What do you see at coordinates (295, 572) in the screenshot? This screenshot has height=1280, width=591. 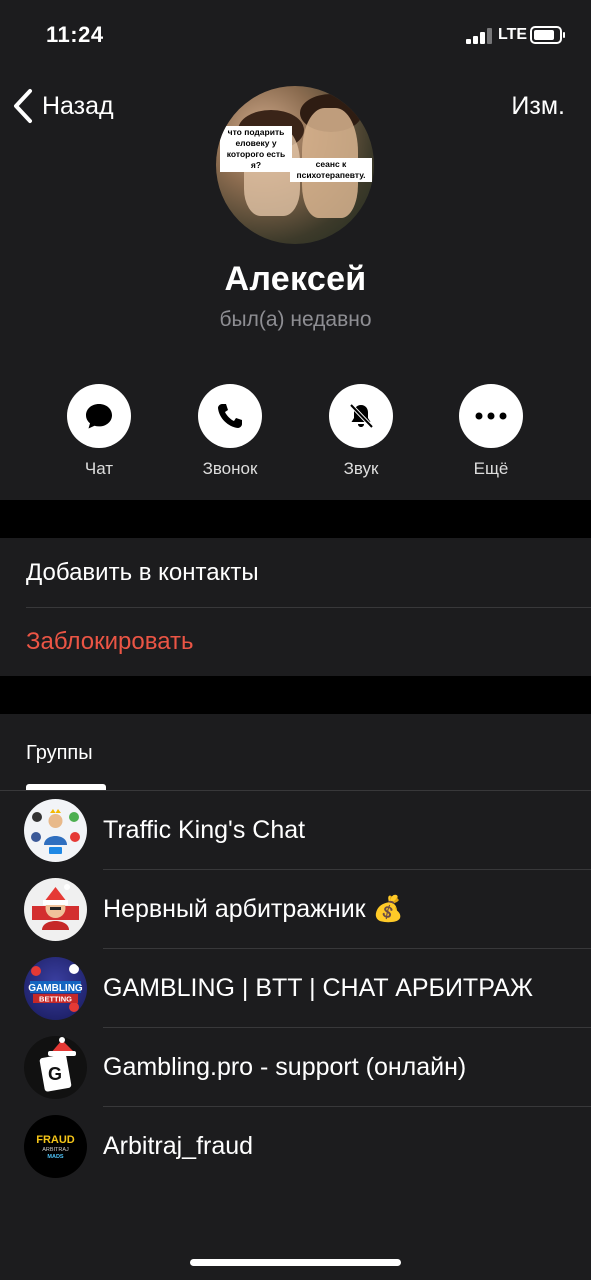 I see `add-contact-button: Добавить в контакты` at bounding box center [295, 572].